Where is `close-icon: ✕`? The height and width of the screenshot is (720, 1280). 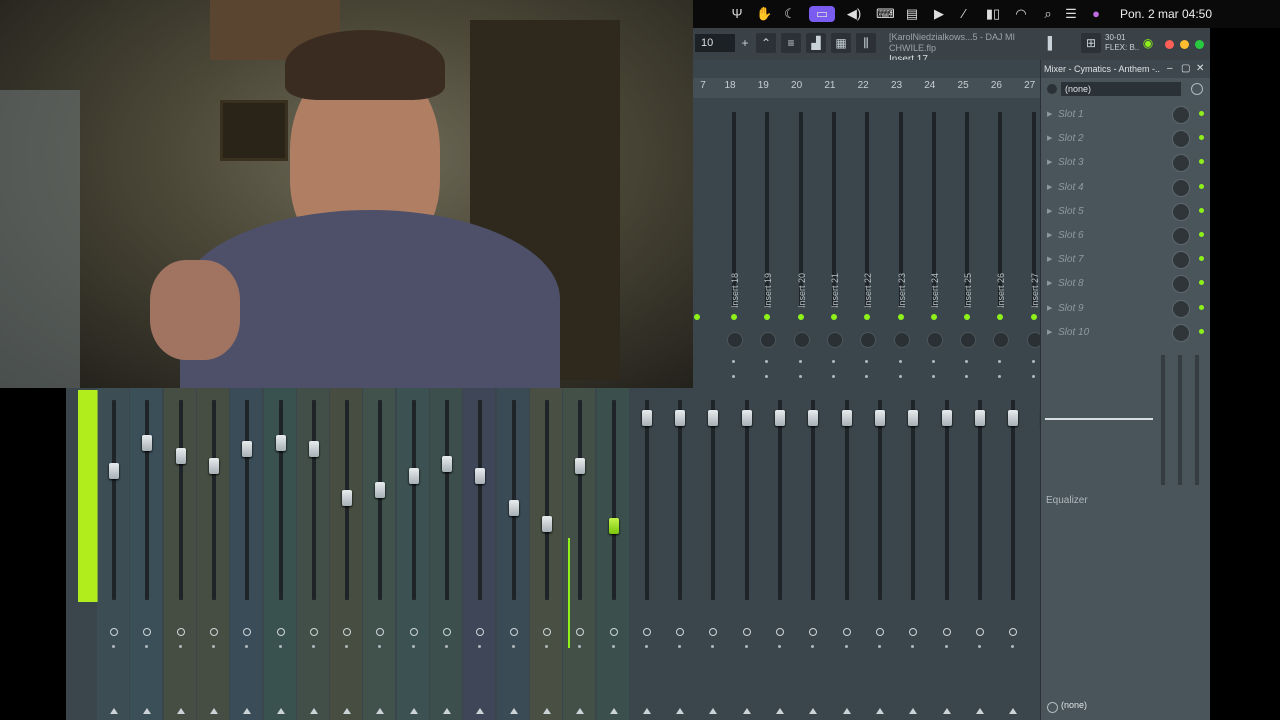
close-icon: ✕ is located at coordinates (1200, 69).